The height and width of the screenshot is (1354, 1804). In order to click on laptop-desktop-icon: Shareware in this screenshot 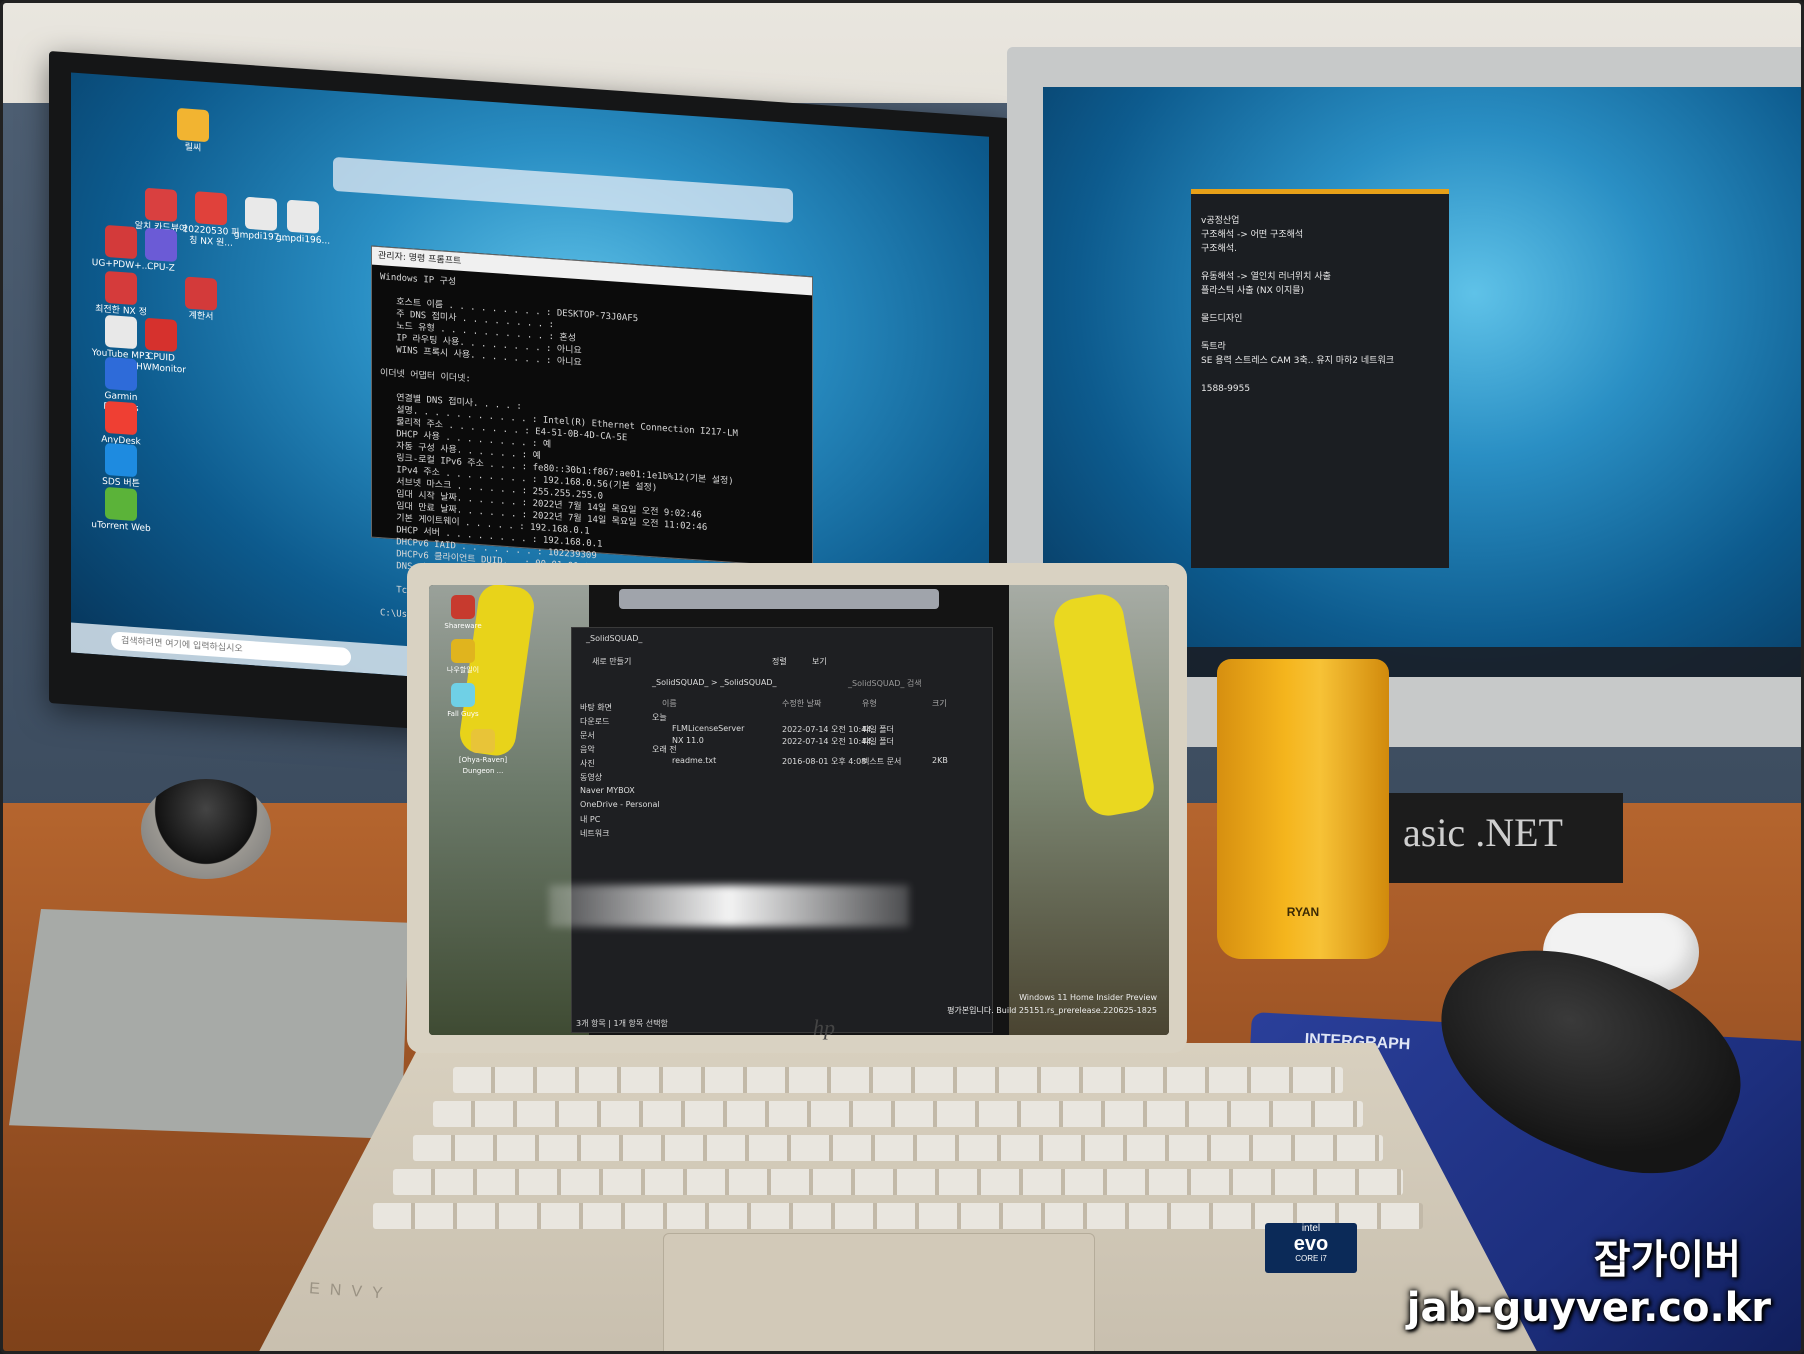, I will do `click(463, 613)`.